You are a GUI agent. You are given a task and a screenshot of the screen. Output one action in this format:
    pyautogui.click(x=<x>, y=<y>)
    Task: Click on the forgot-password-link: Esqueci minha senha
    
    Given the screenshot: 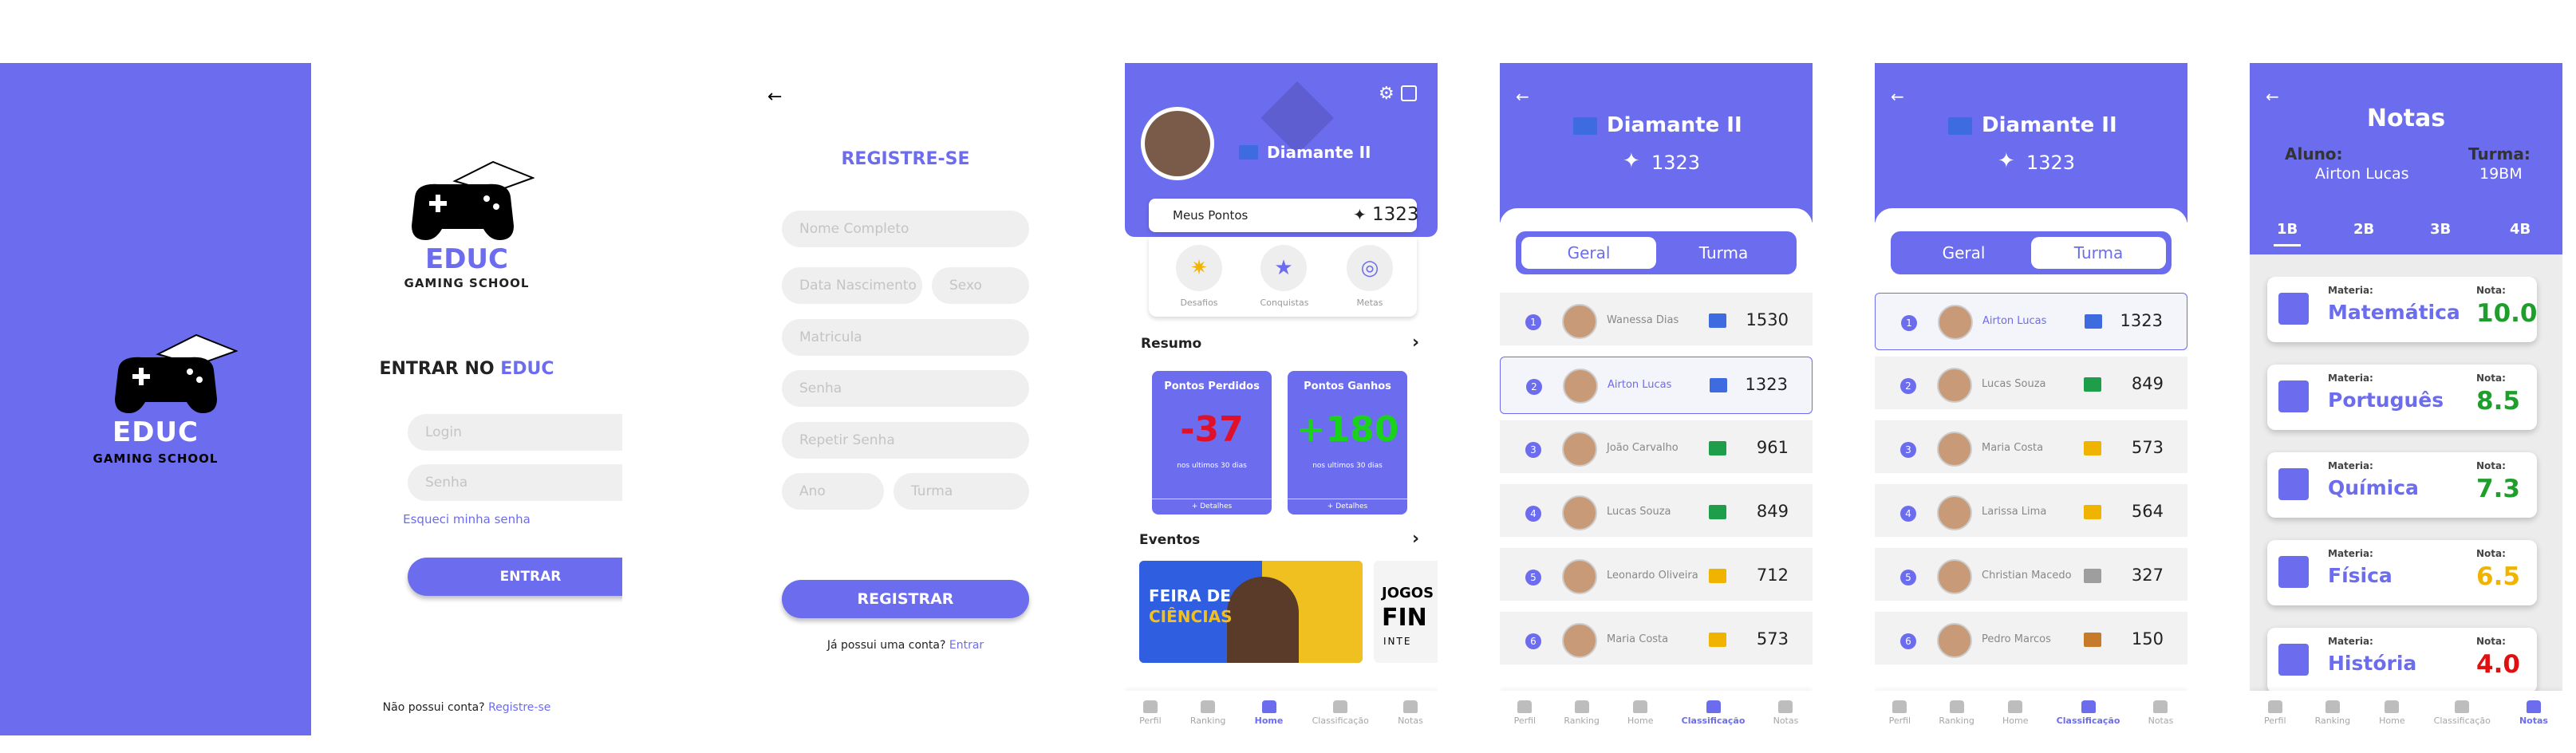 What is the action you would take?
    pyautogui.click(x=466, y=519)
    